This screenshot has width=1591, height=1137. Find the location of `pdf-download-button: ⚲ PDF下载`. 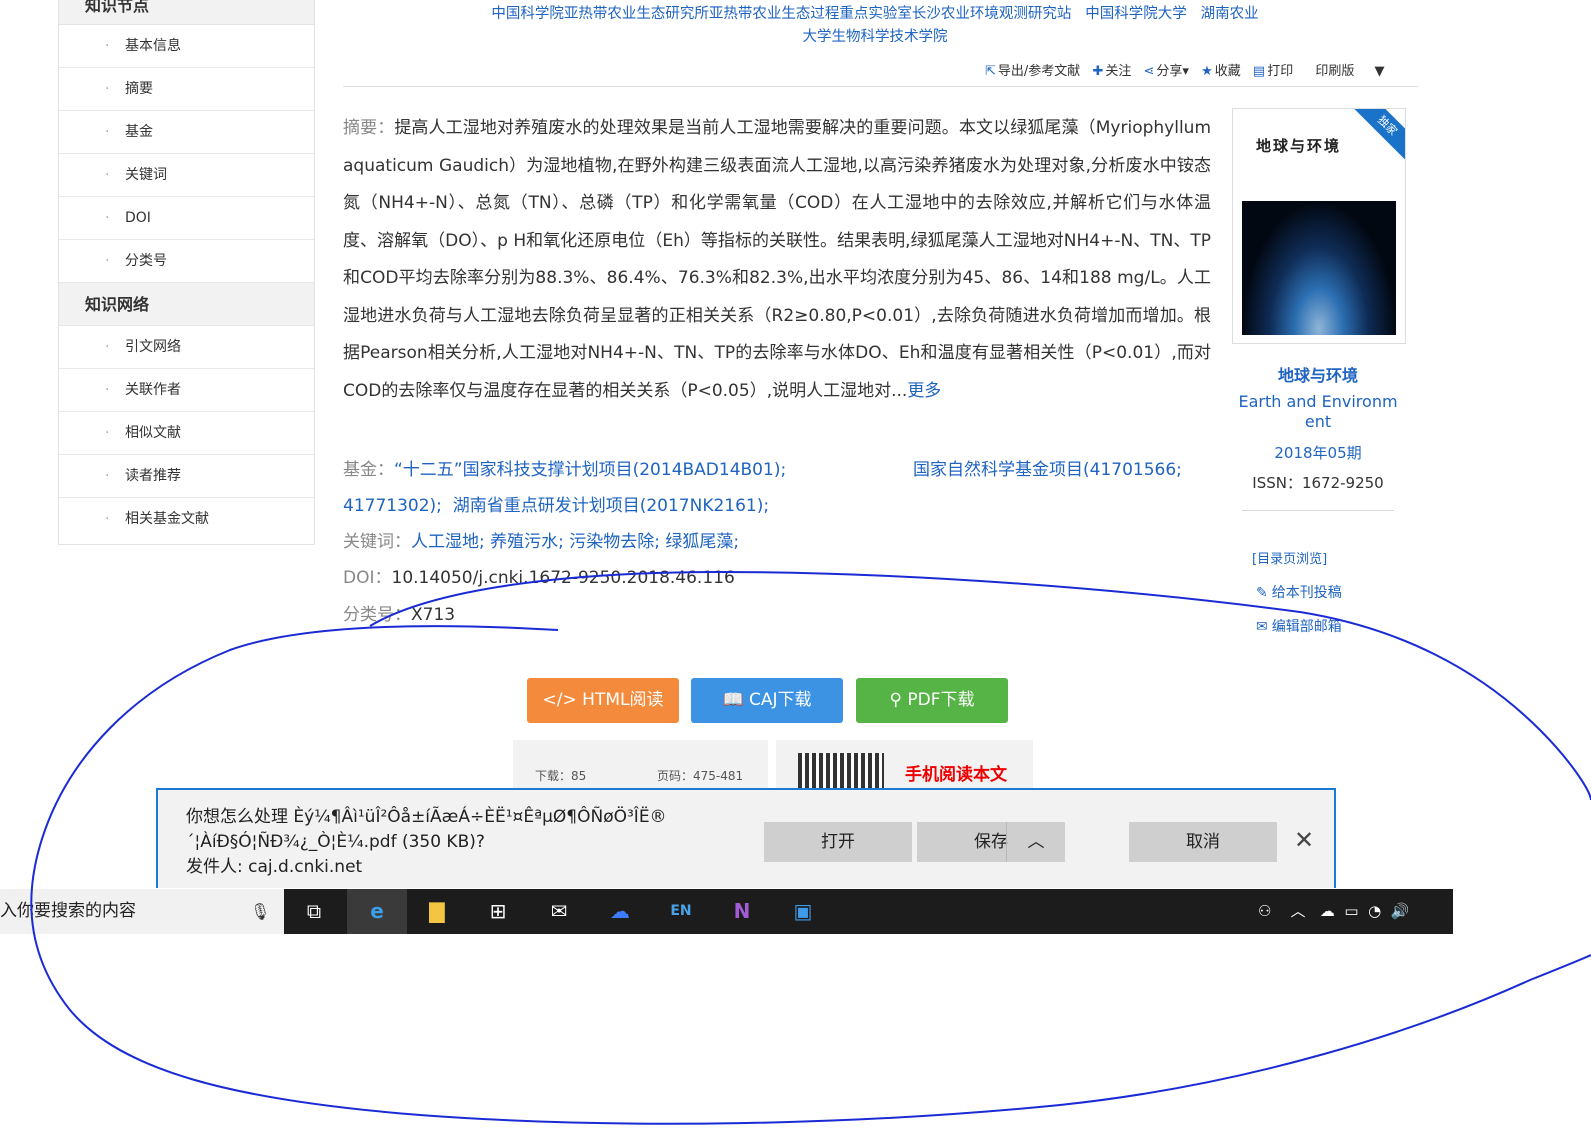

pdf-download-button: ⚲ PDF下载 is located at coordinates (932, 700).